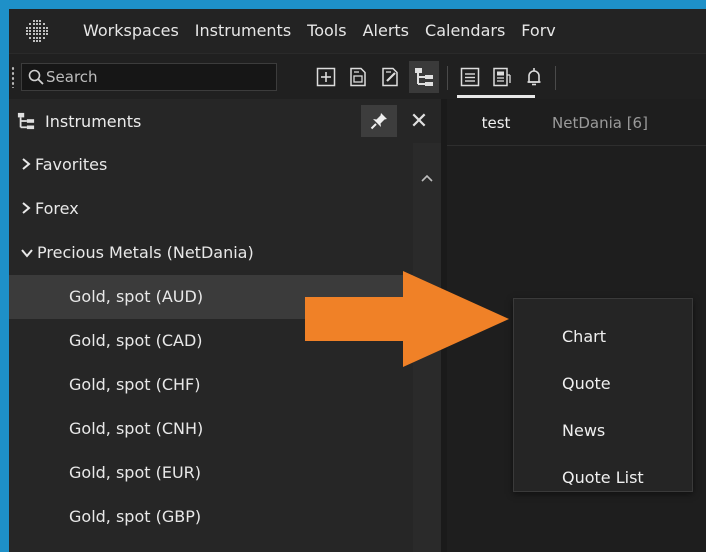 This screenshot has width=706, height=552. What do you see at coordinates (211, 473) in the screenshot?
I see `tree-item-gold-eur: Gold, spot (EUR)` at bounding box center [211, 473].